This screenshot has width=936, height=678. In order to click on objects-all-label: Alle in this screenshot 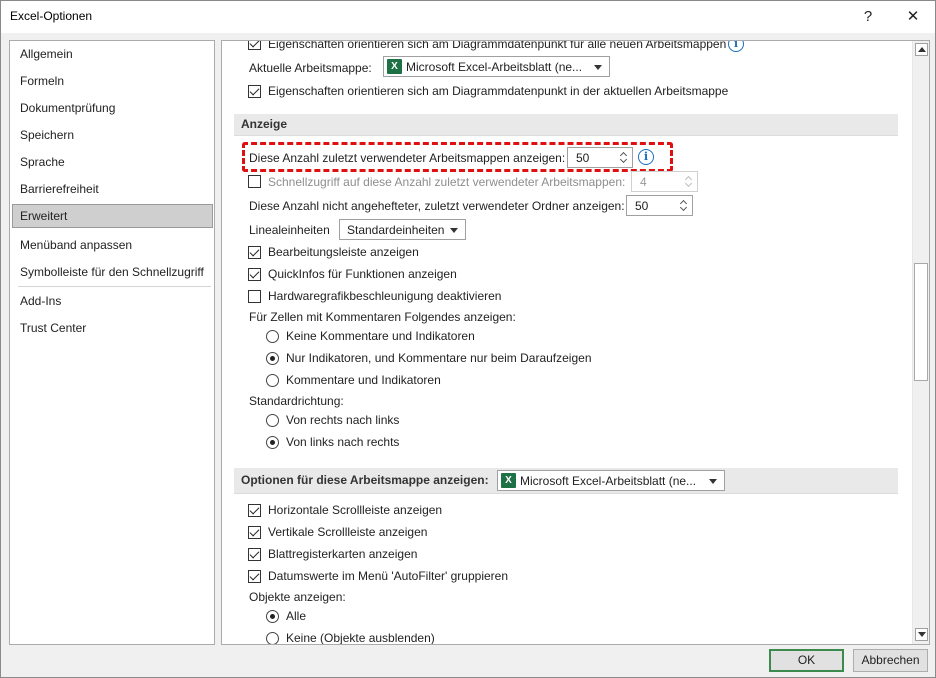, I will do `click(296, 616)`.